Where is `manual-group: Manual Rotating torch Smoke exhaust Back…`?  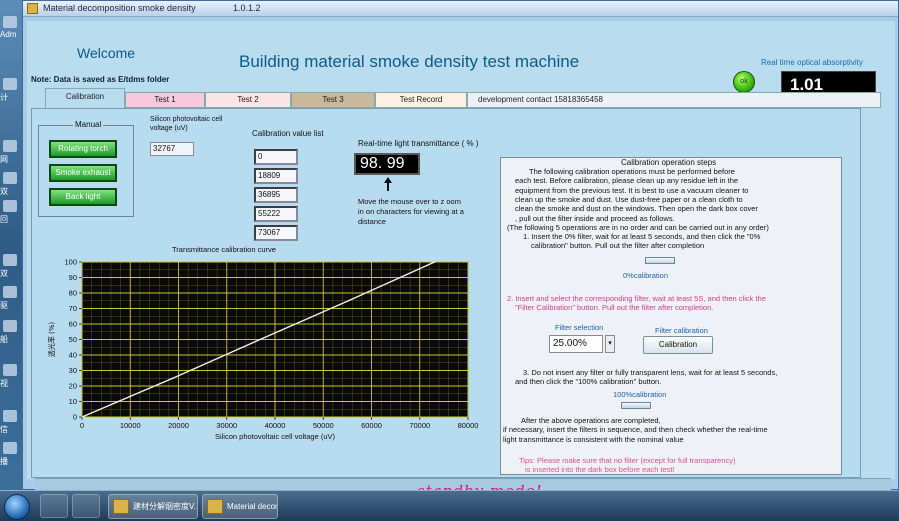
manual-group: Manual Rotating torch Smoke exhaust Back… is located at coordinates (86, 168).